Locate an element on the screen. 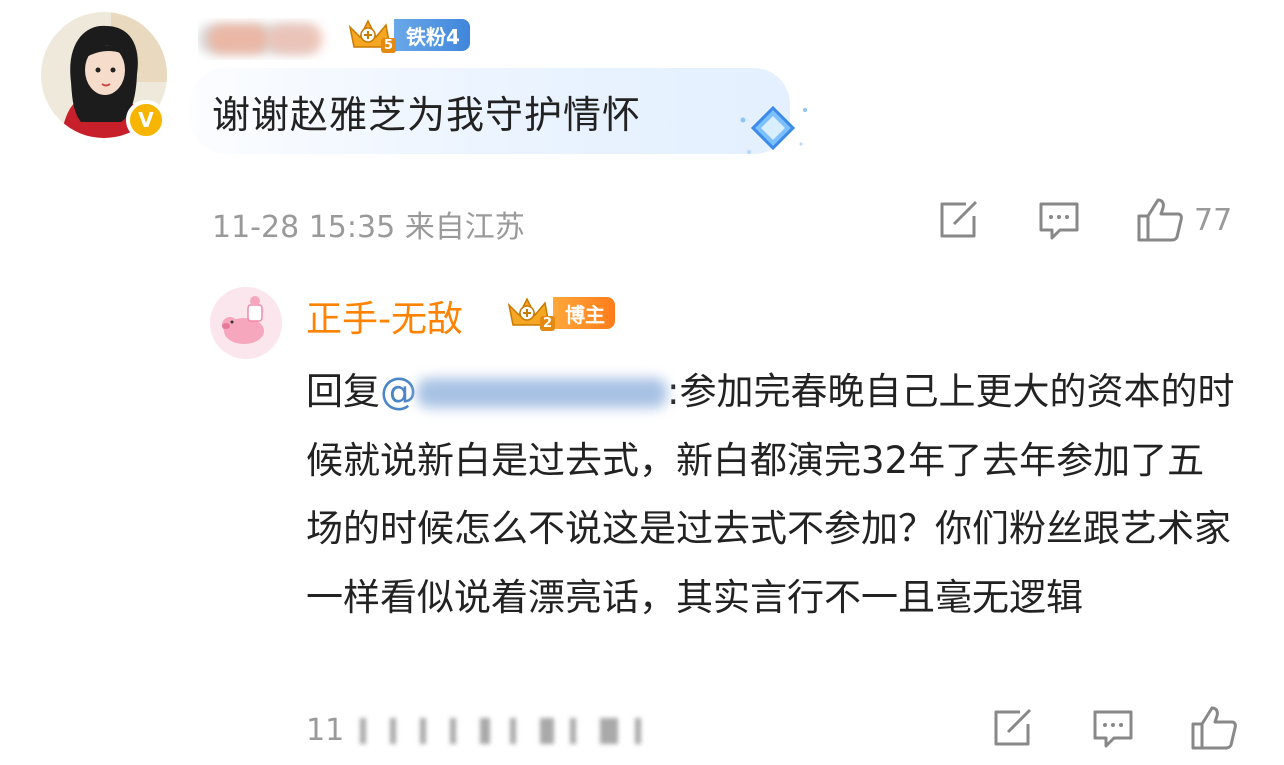  diamond-icon is located at coordinates (775, 132).